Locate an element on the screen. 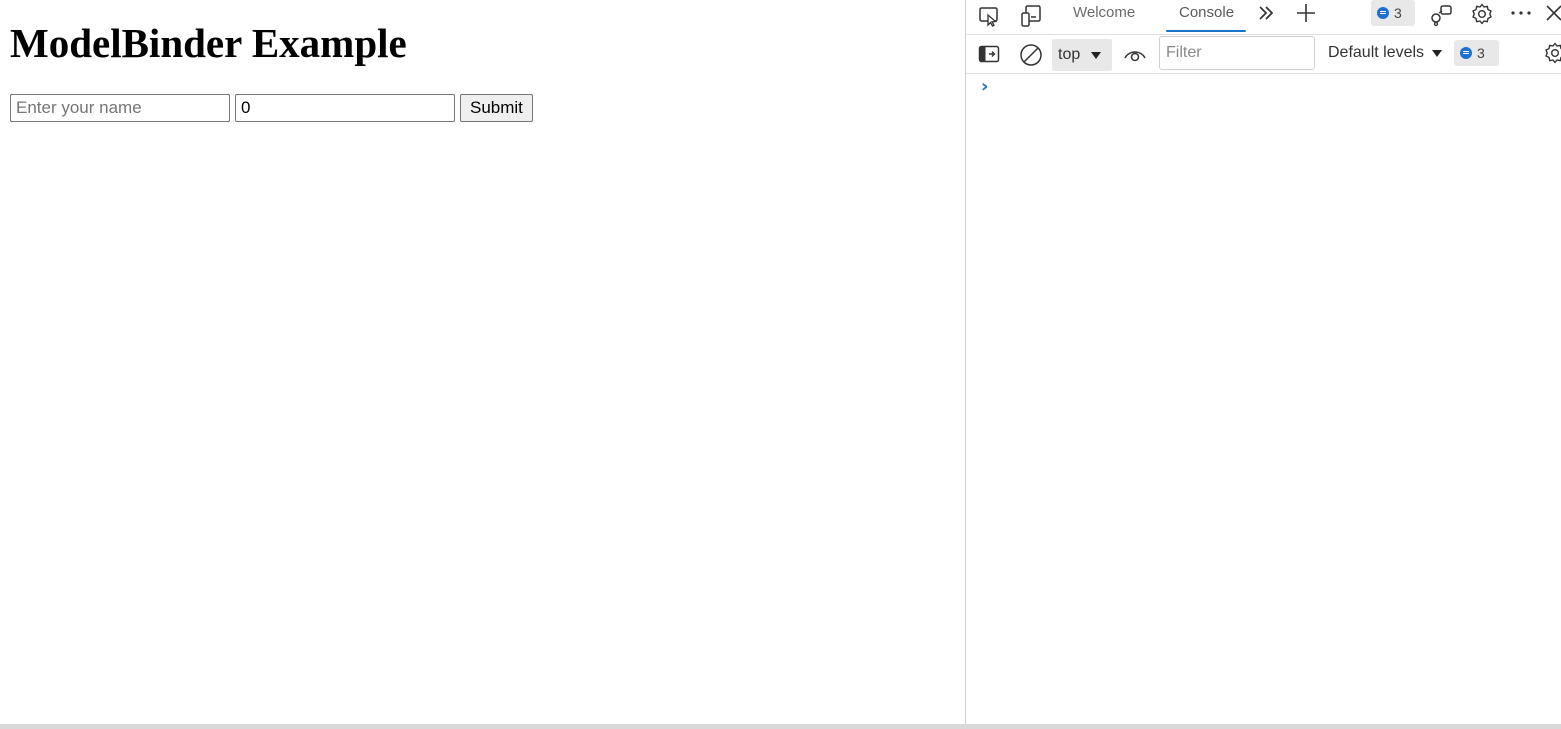  modelbinder-form: Submit is located at coordinates (271, 107).